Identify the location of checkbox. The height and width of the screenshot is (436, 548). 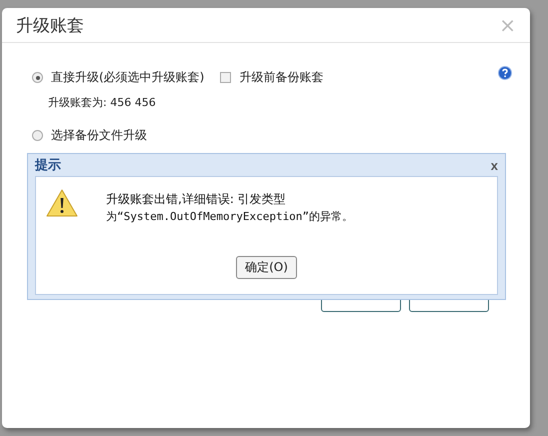
(226, 77).